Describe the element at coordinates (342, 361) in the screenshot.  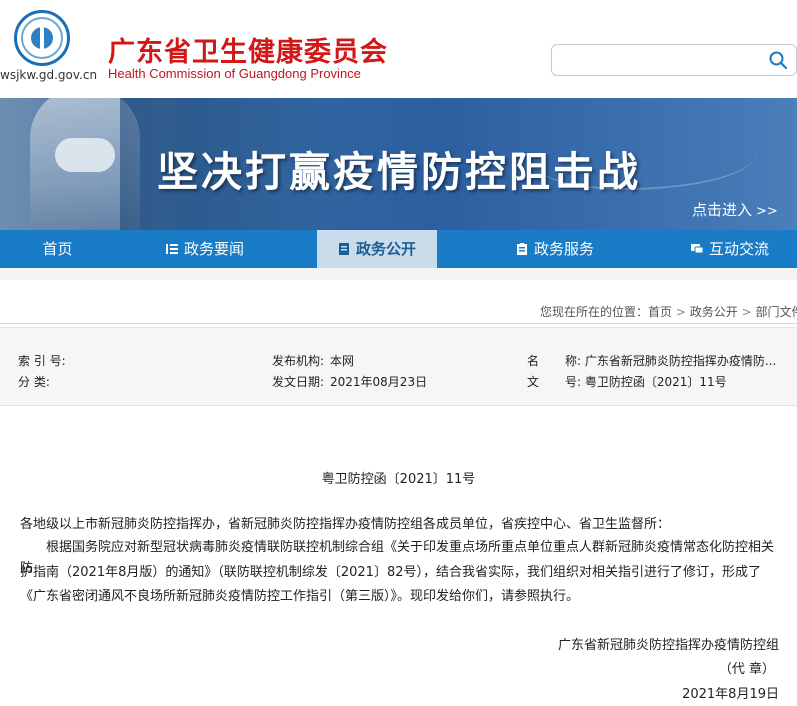
I see `publisher-value: 本网` at that location.